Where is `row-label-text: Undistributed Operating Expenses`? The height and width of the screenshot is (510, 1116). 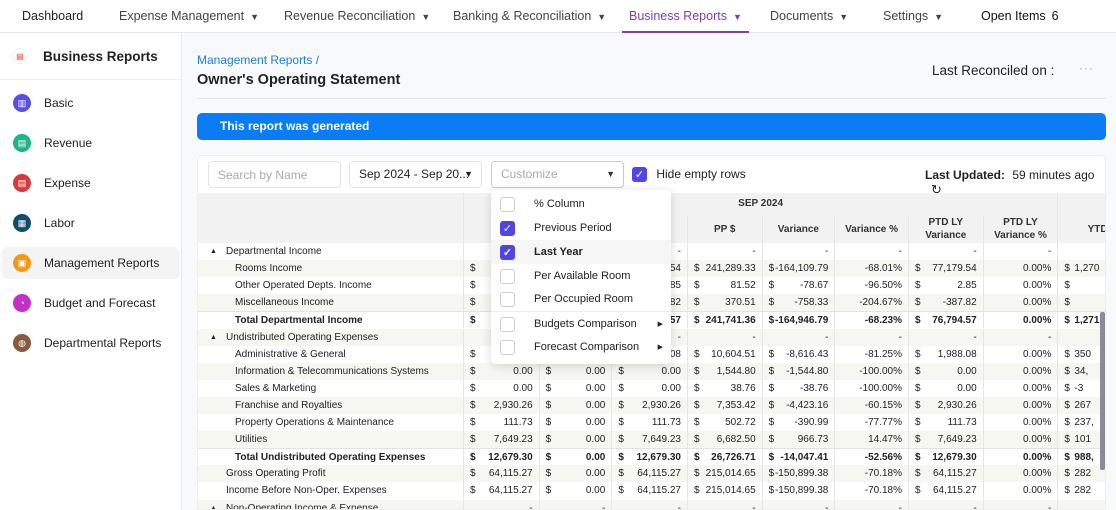 row-label-text: Undistributed Operating Expenses is located at coordinates (302, 337).